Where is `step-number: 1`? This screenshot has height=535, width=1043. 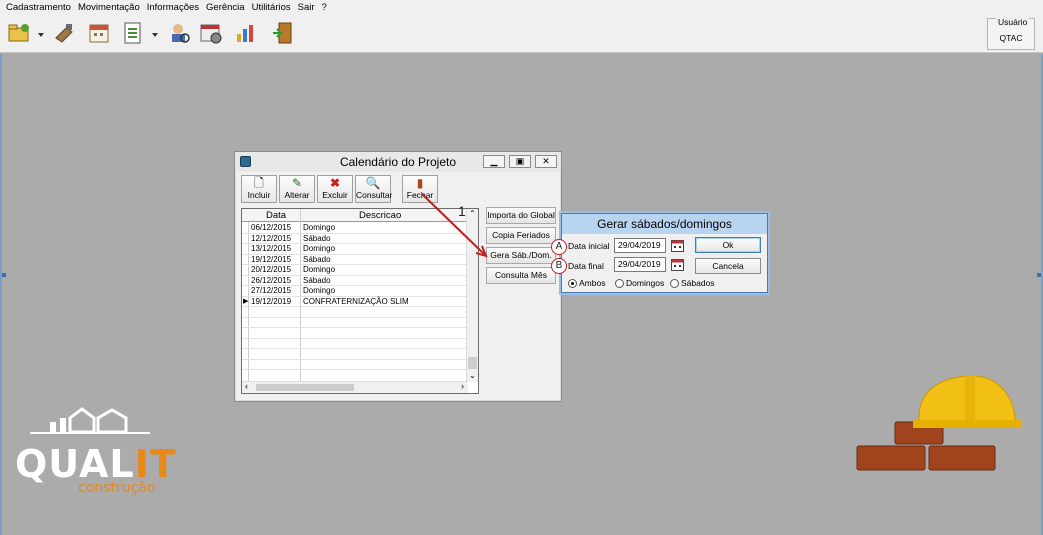 step-number: 1 is located at coordinates (462, 211).